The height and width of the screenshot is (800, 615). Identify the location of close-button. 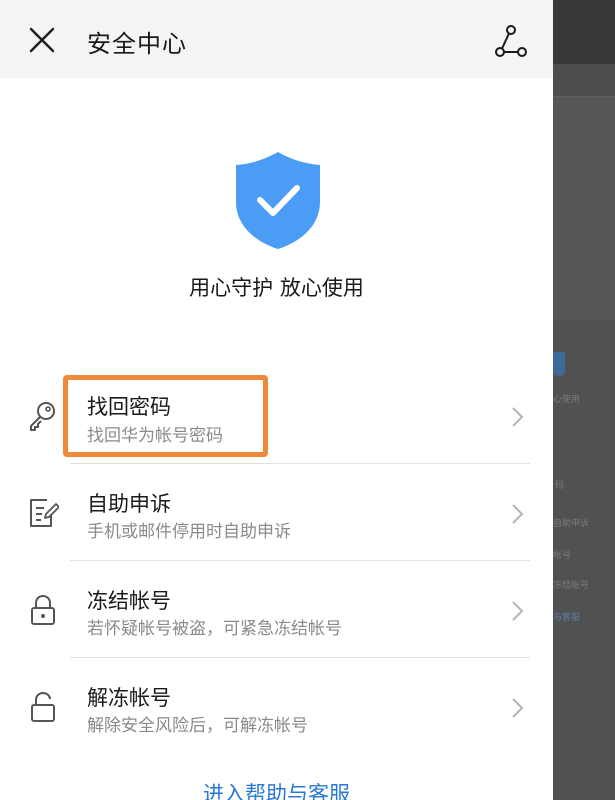
(42, 40).